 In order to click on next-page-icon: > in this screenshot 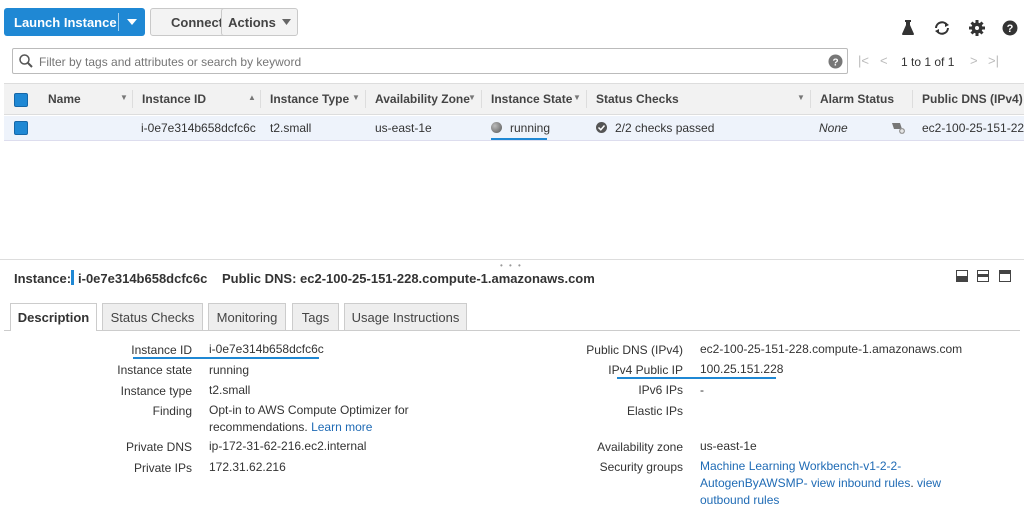, I will do `click(974, 60)`.